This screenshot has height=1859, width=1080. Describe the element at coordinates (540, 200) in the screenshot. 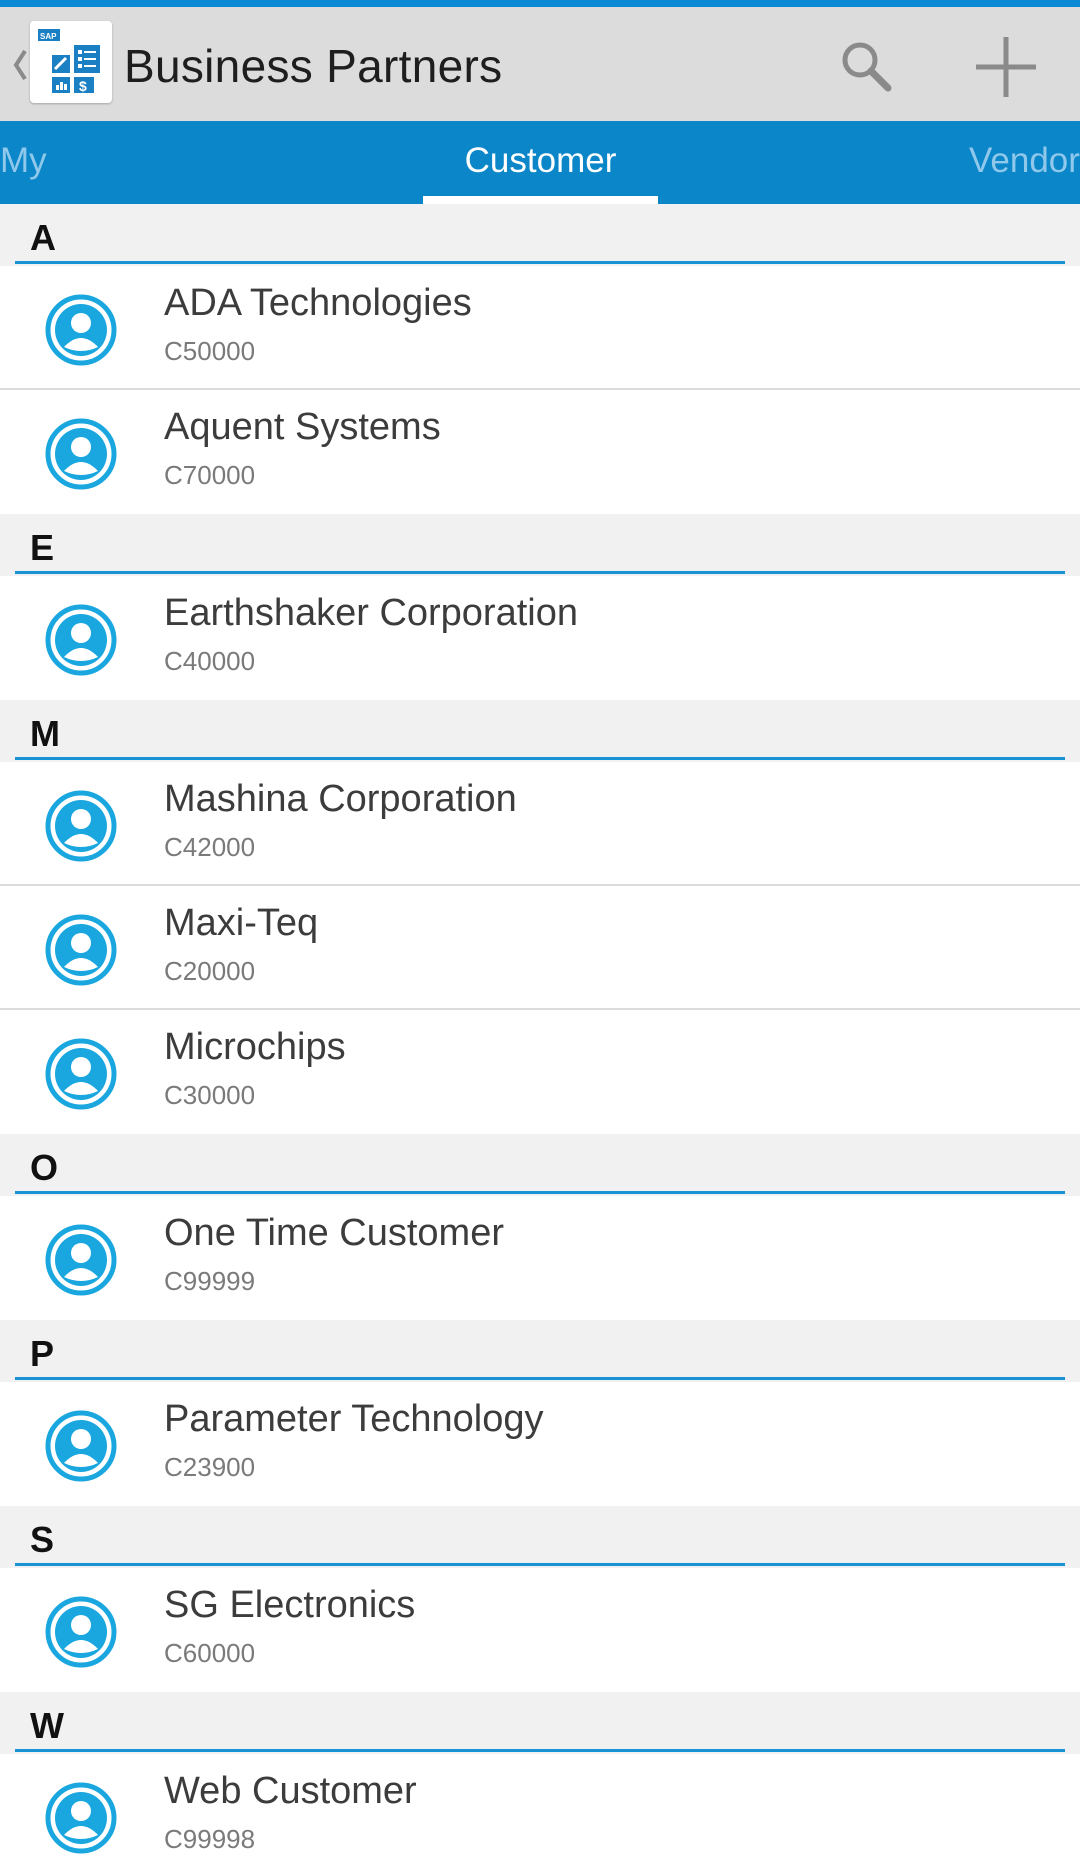

I see `selected-tab-indicator` at that location.